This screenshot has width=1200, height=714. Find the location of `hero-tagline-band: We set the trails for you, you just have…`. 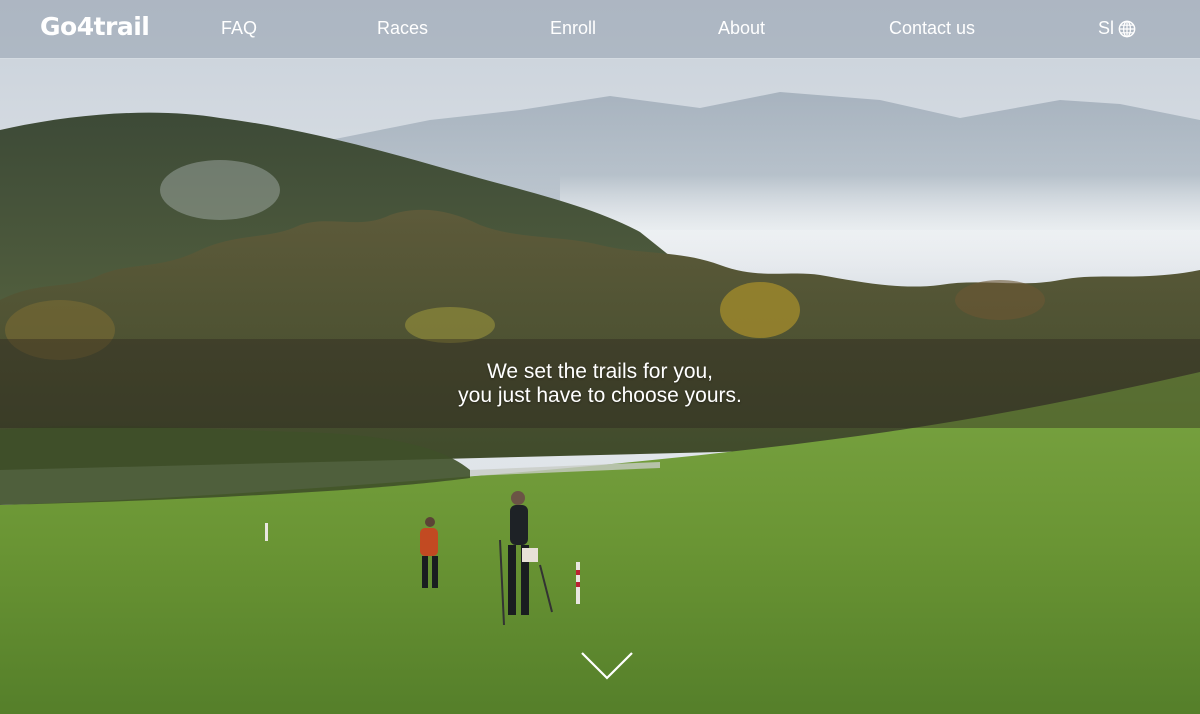

hero-tagline-band: We set the trails for you, you just have… is located at coordinates (600, 383).